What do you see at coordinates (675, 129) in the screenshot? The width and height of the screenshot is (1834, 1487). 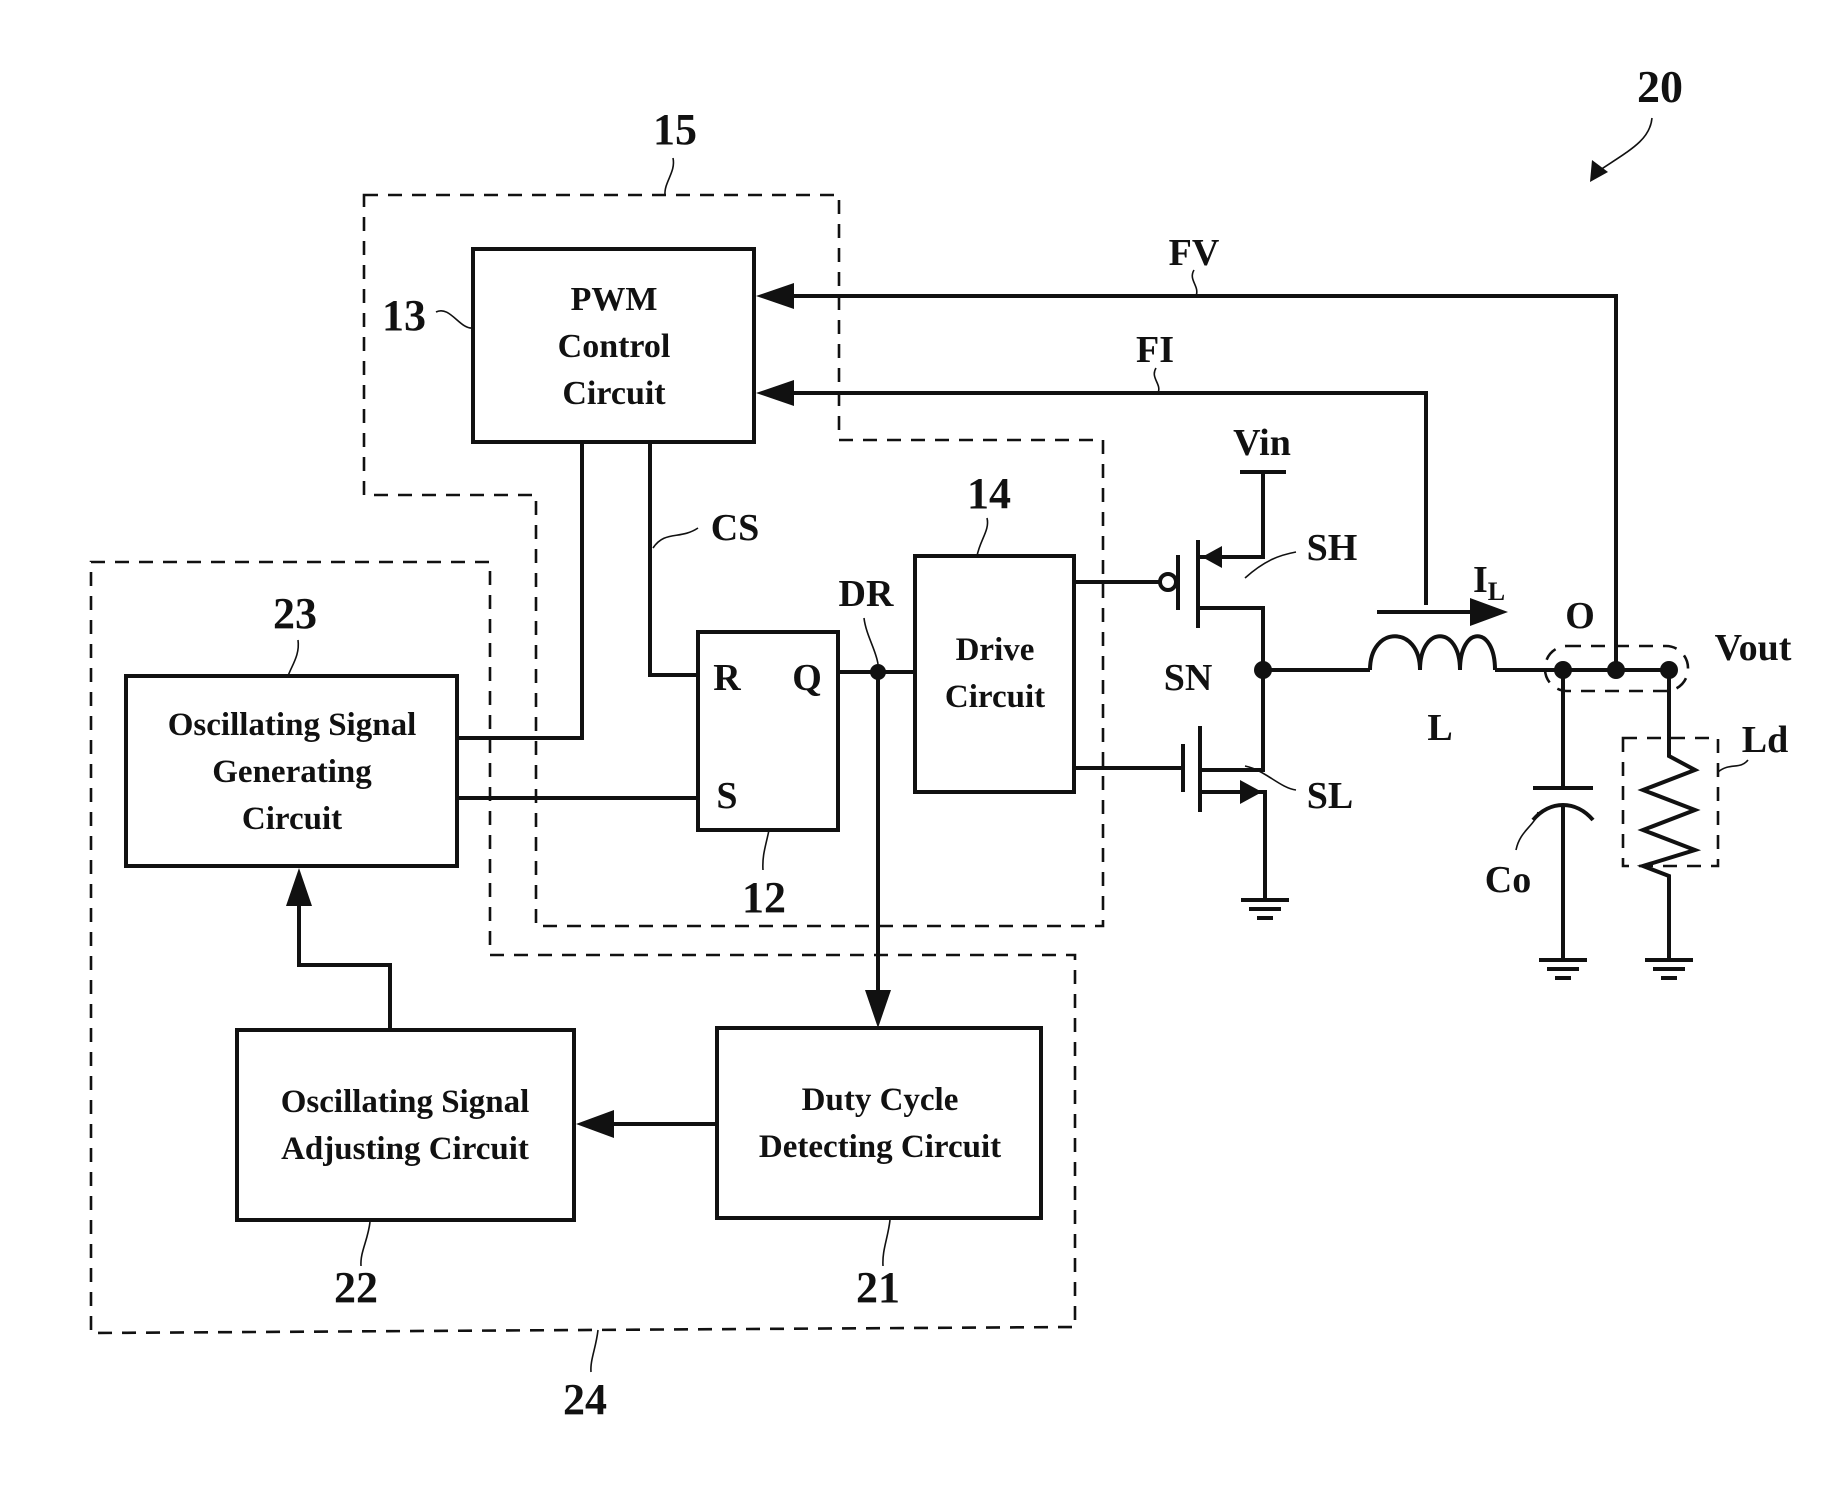 I see `group-15-ref: 15` at bounding box center [675, 129].